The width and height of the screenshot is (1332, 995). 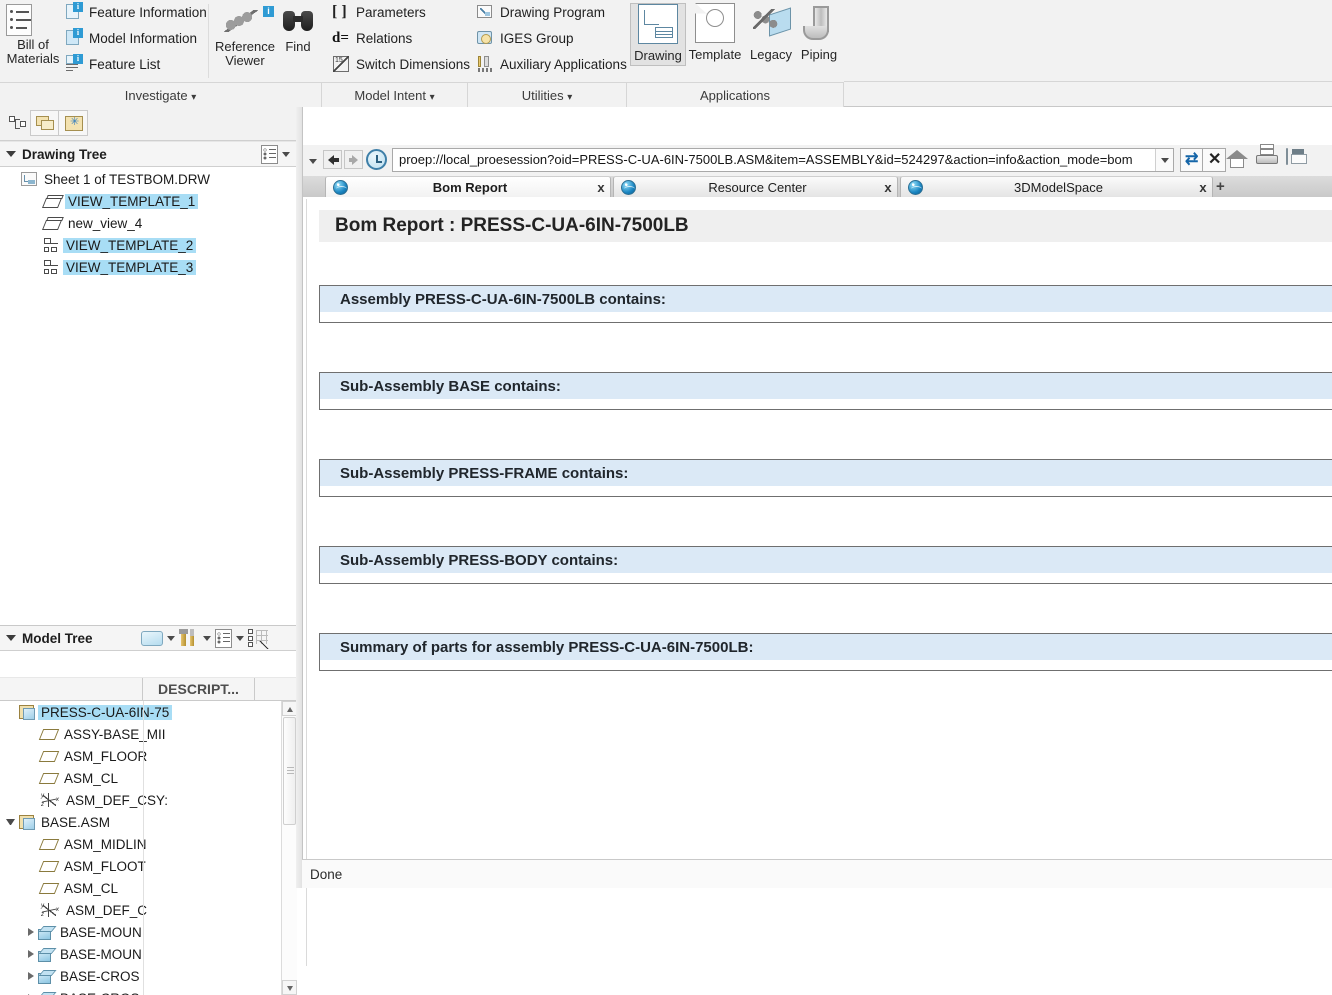 I want to click on ribbon-group-label-utilities: Utilities ▾, so click(x=547, y=94).